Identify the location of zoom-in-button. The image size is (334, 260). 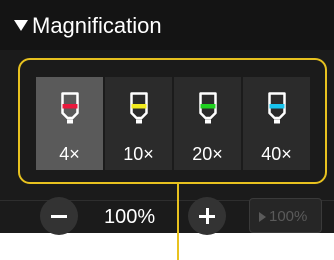
(207, 216).